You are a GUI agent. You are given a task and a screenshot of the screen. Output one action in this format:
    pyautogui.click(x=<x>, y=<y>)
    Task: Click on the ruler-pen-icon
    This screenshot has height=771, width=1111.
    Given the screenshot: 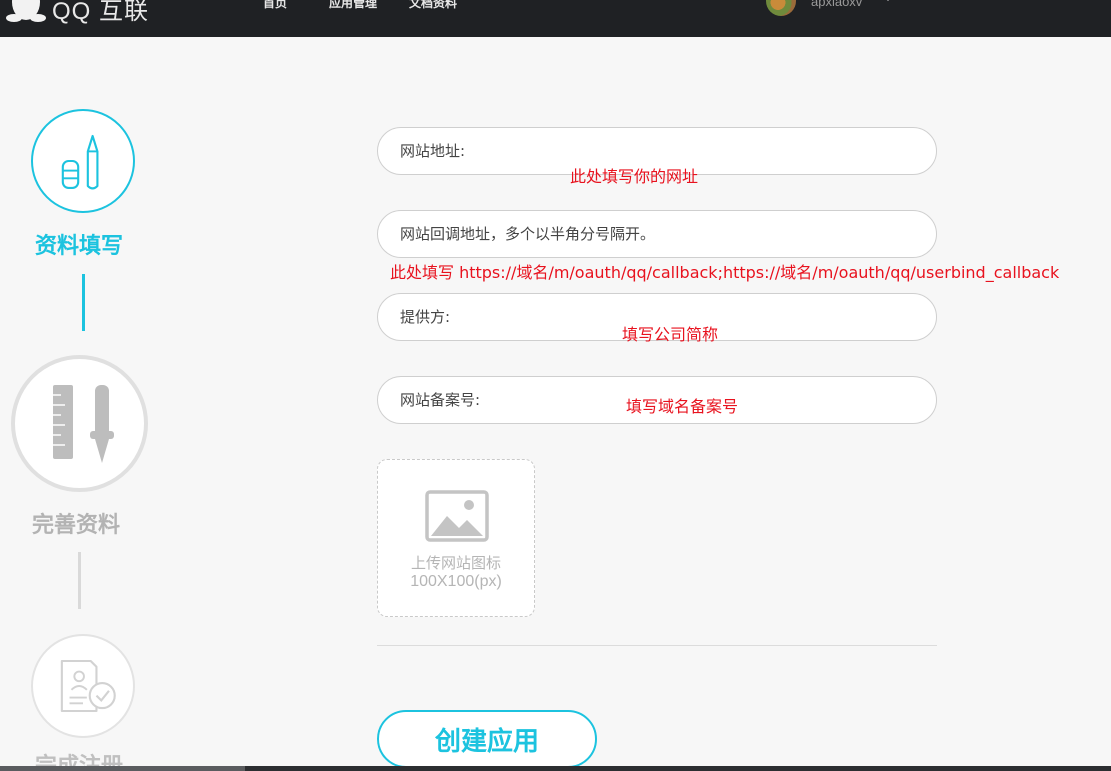 What is the action you would take?
    pyautogui.click(x=83, y=424)
    